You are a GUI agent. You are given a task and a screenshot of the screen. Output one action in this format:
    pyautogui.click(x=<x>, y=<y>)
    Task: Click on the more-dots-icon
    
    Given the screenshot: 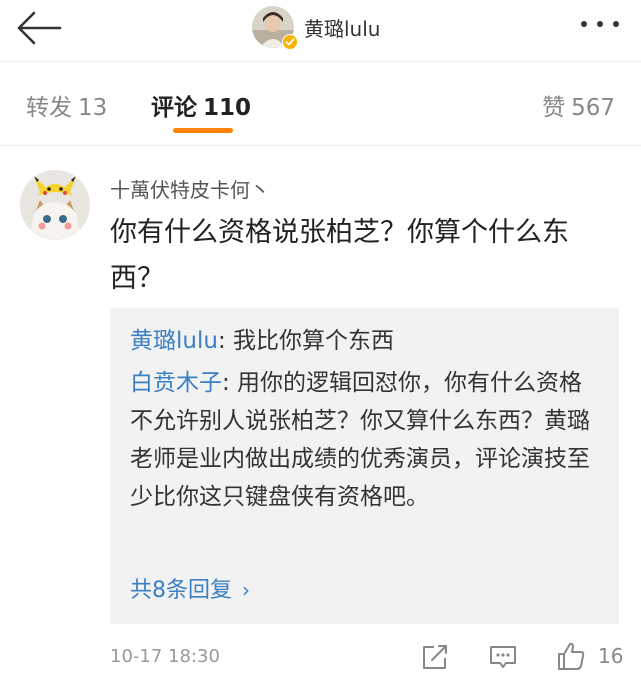 What is the action you would take?
    pyautogui.click(x=600, y=24)
    